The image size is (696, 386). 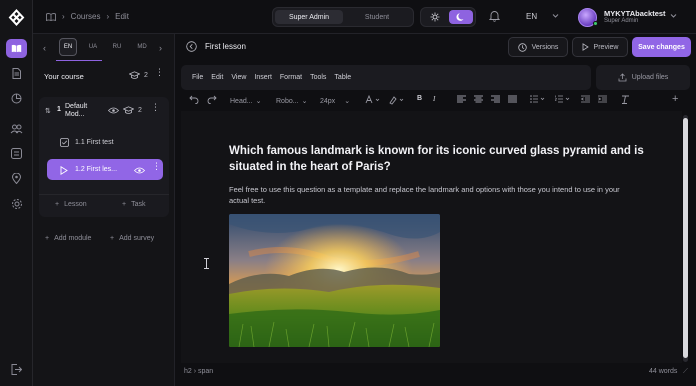 I want to click on numbered-list-icon, so click(x=563, y=99).